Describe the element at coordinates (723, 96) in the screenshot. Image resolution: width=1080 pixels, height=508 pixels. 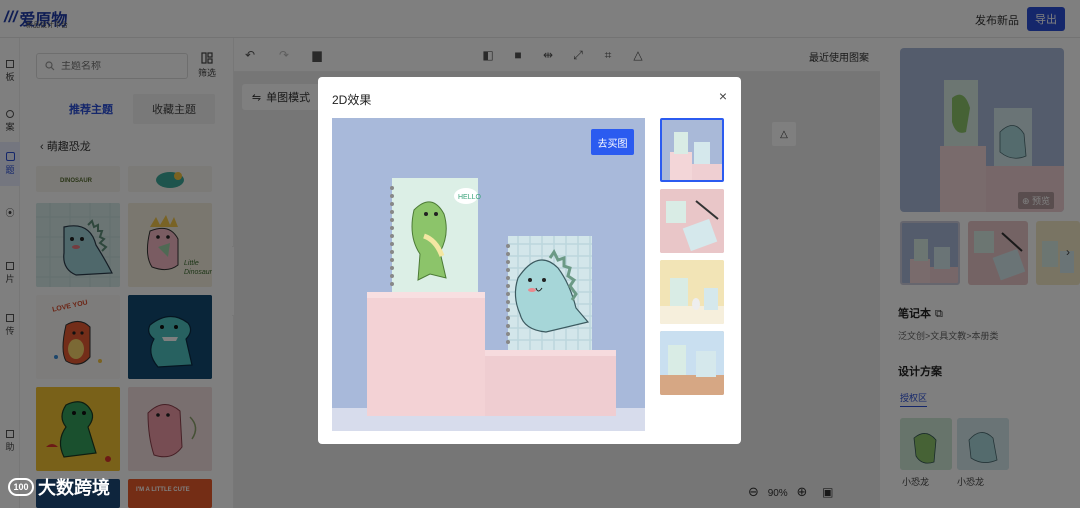
I see `close-icon: ×` at that location.